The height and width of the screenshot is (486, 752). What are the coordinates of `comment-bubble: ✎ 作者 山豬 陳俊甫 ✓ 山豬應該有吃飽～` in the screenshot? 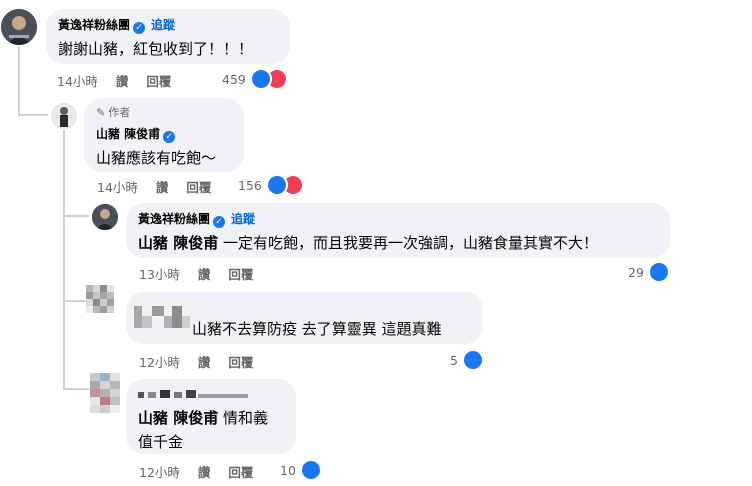 It's located at (164, 135).